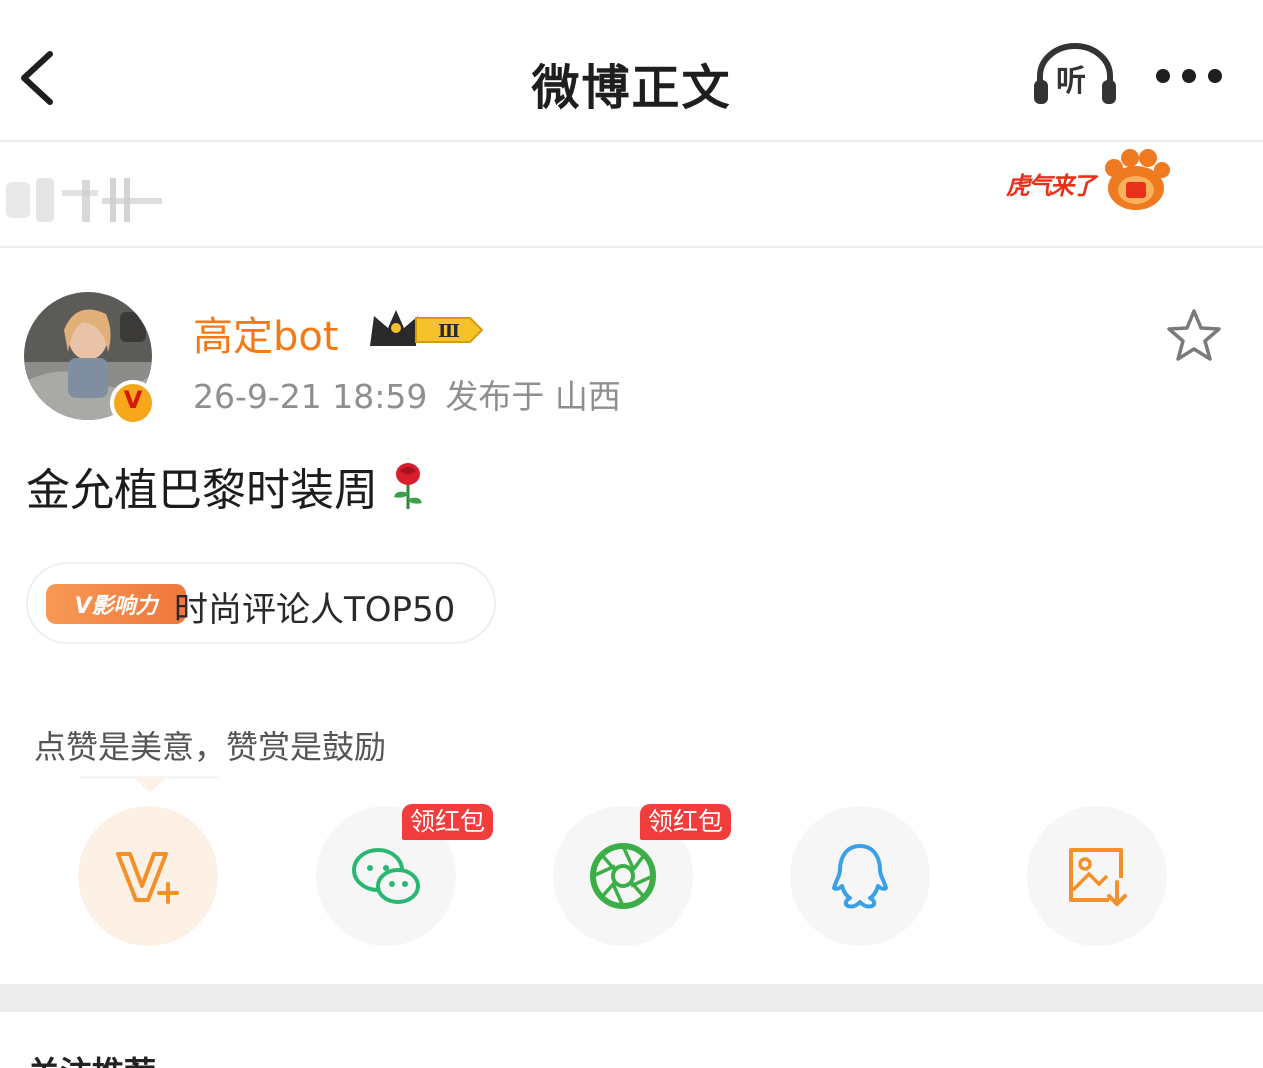 This screenshot has width=1263, height=1068. I want to click on share-vplus-button, so click(148, 876).